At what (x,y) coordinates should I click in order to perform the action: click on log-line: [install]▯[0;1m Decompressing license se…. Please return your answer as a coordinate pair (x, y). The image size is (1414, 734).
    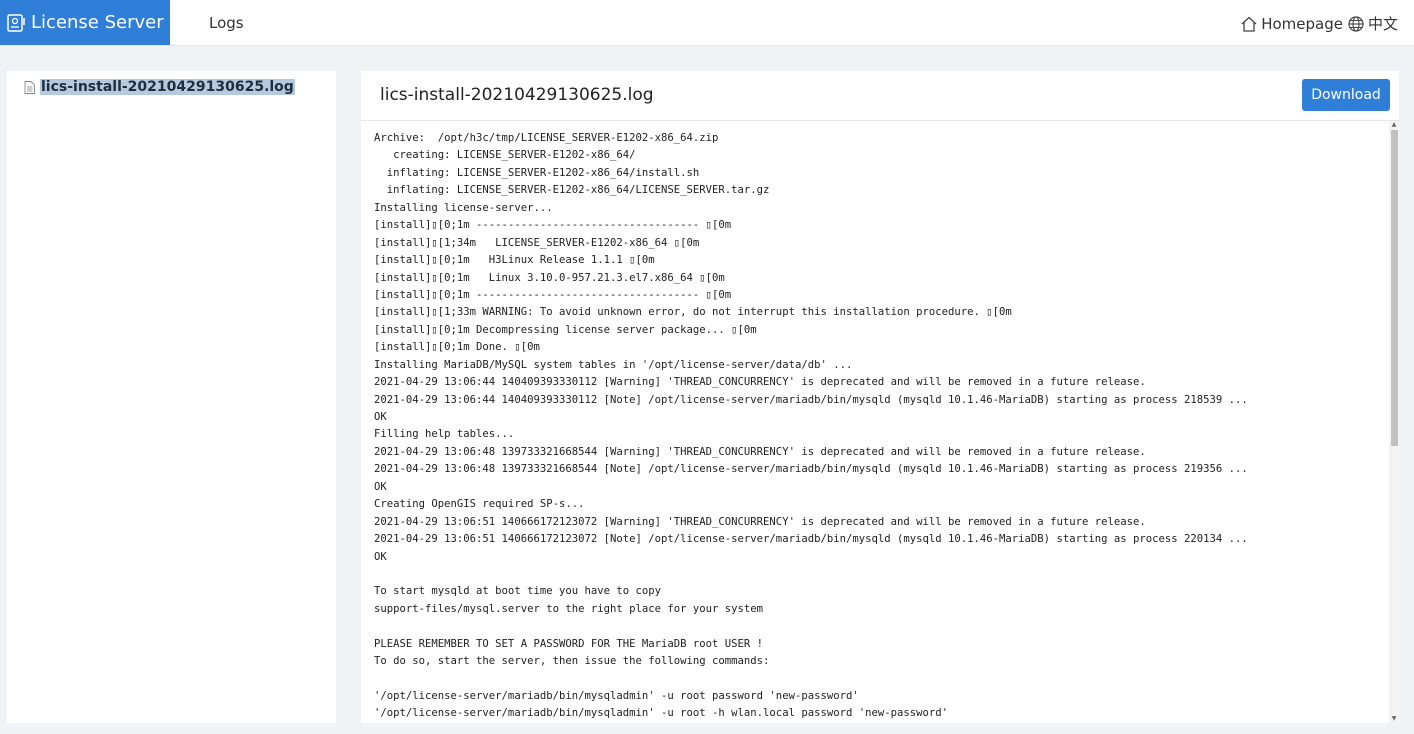
    Looking at the image, I should click on (565, 329).